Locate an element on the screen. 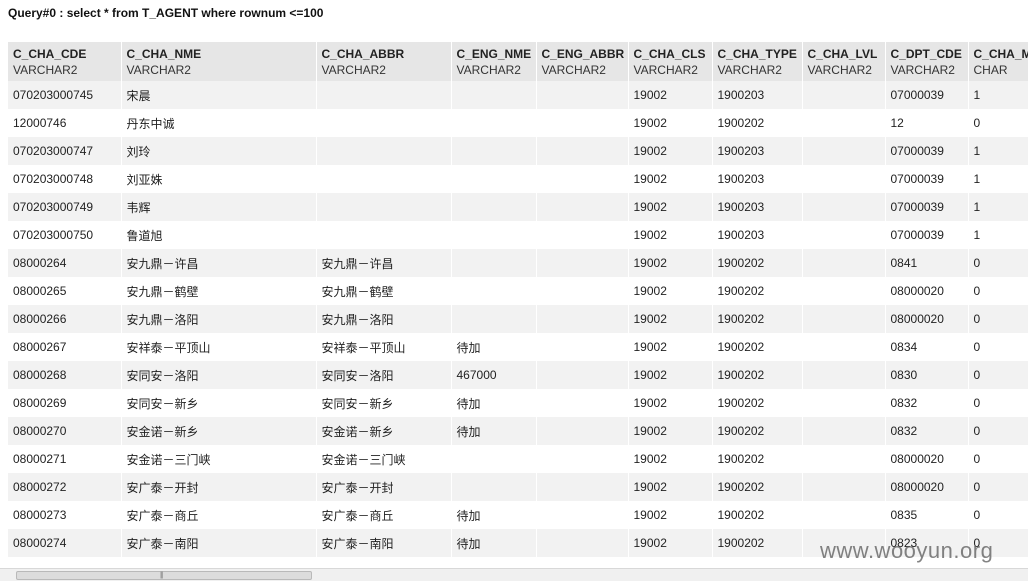 The height and width of the screenshot is (581, 1028). table-cell: 070203000745 is located at coordinates (65, 95).